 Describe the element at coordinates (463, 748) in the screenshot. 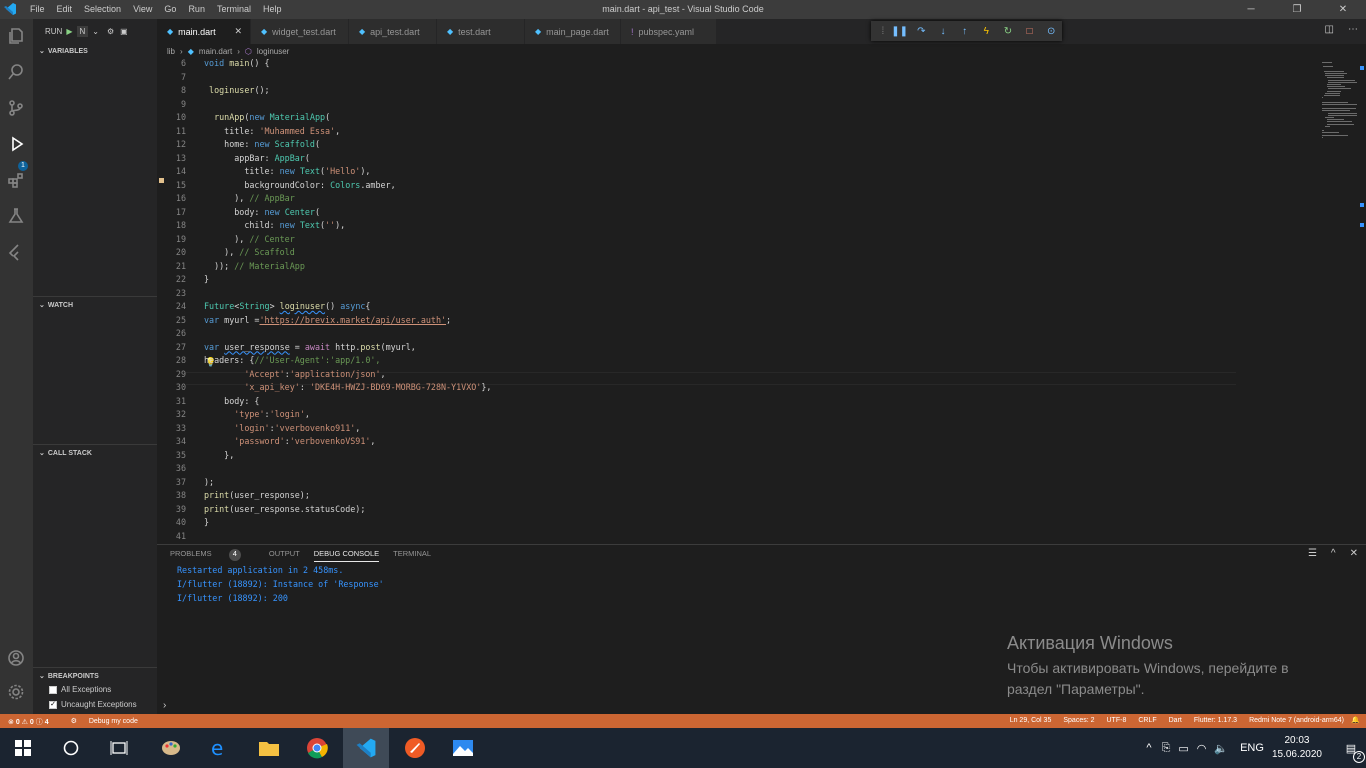

I see `photos-app-icon` at that location.